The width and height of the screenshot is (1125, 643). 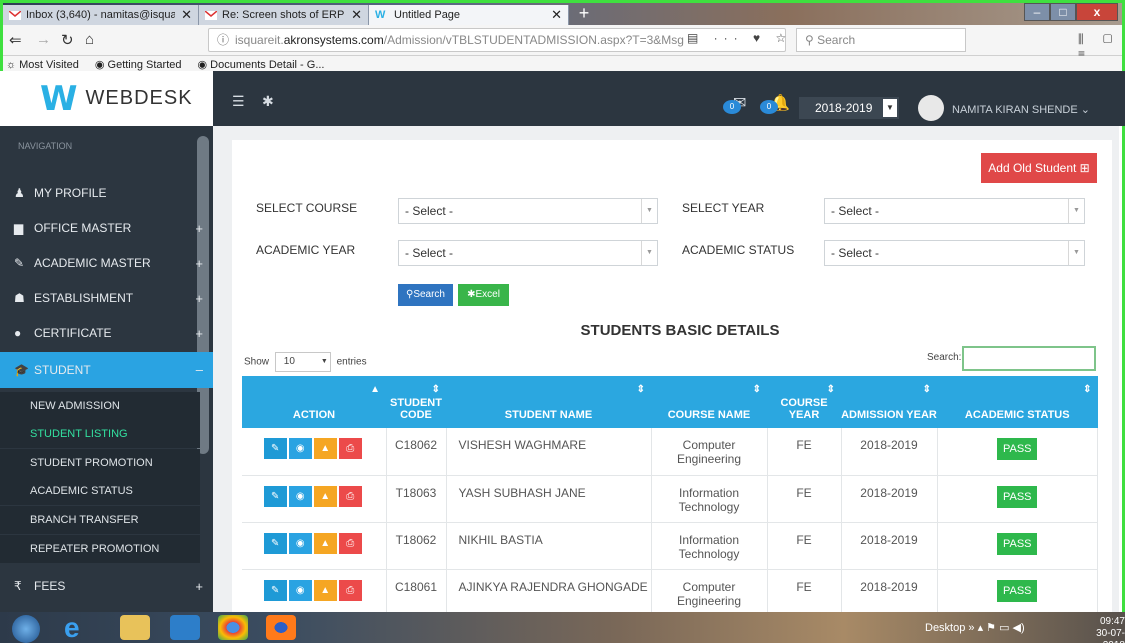 I want to click on select-course-dropdown: - Select - ▼, so click(x=528, y=211).